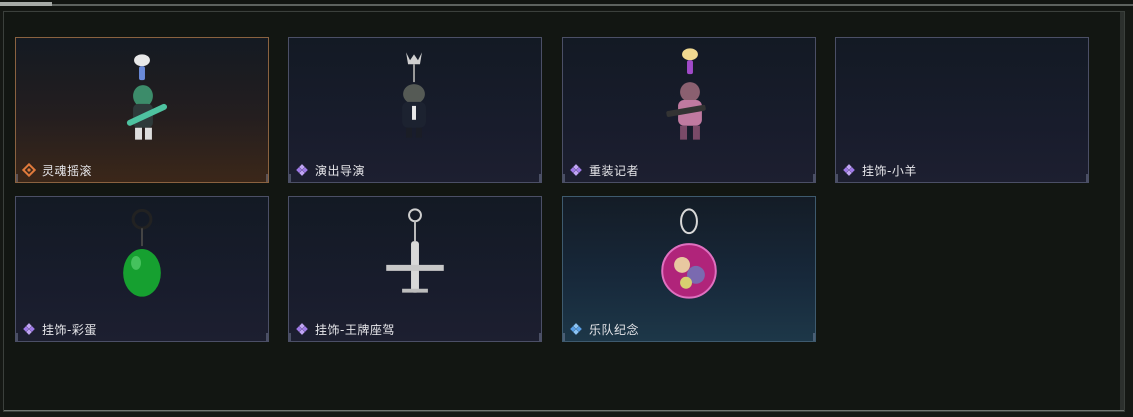 The image size is (1133, 417). I want to click on heavy-reporter-charm-icon, so click(686, 94).